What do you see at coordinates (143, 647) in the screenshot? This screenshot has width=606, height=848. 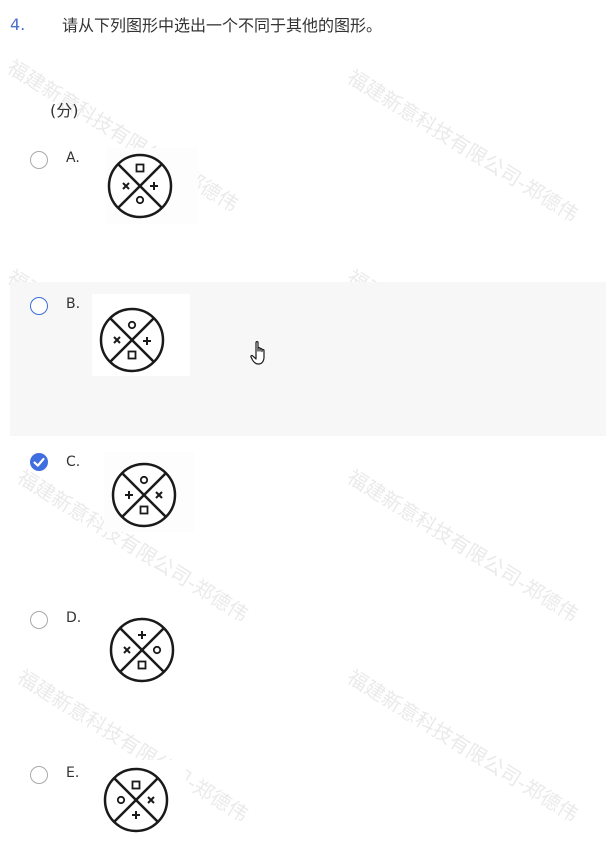 I see `figure-option-d` at bounding box center [143, 647].